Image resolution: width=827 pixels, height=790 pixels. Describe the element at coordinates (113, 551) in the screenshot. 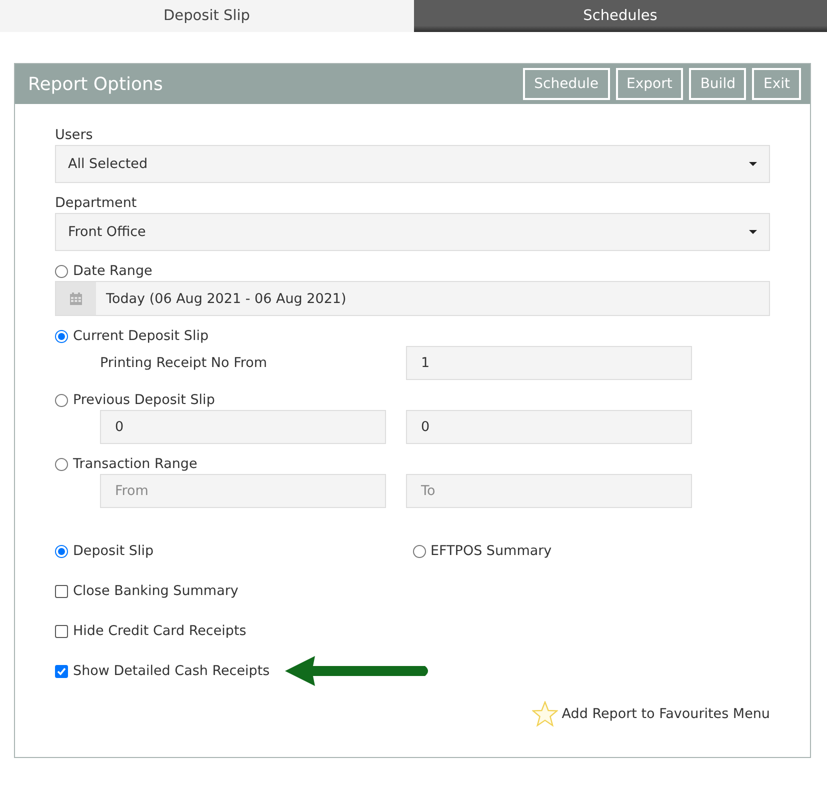

I see `radio-label: Deposit Slip` at that location.